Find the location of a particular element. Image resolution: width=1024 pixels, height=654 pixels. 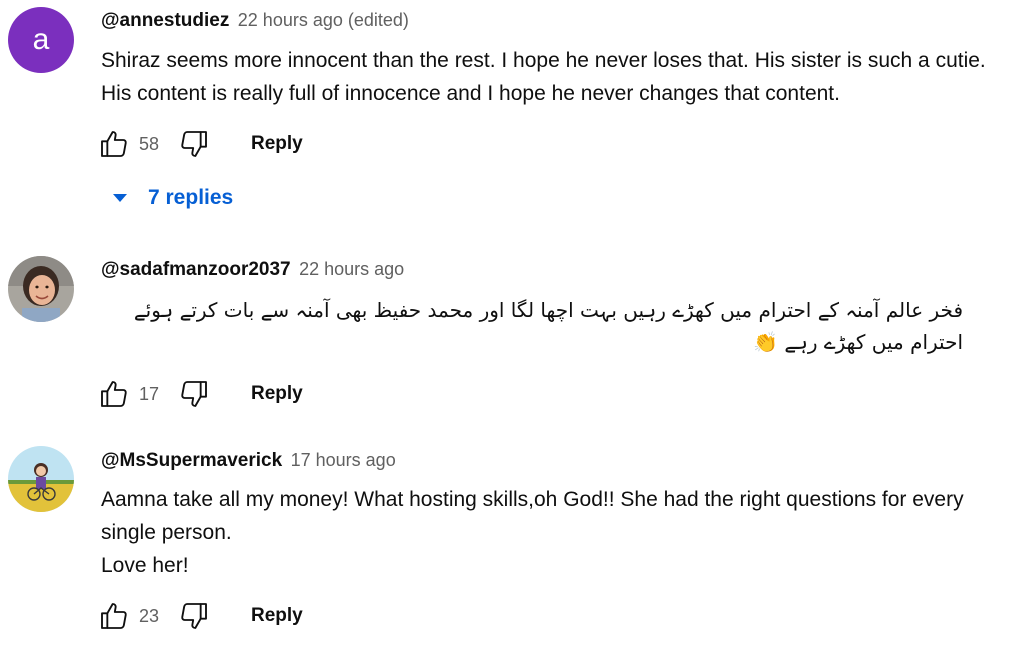

comment-text-line: Love her! is located at coordinates (145, 565).